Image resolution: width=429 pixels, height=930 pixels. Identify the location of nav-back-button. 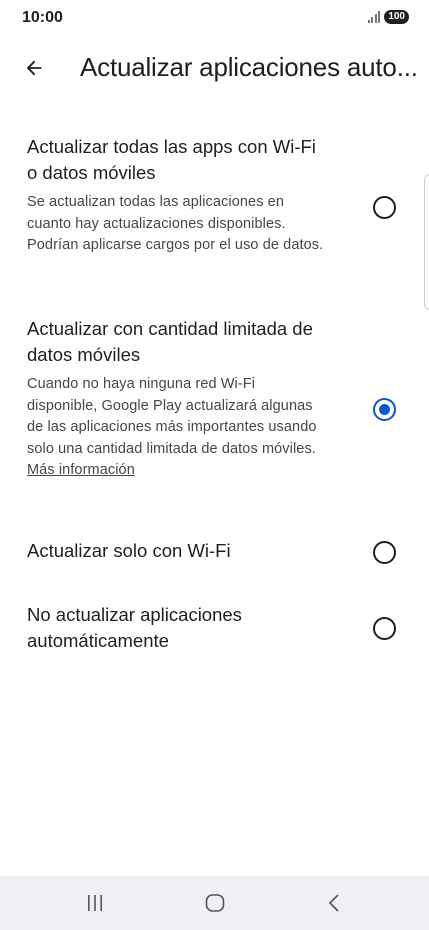
(335, 903).